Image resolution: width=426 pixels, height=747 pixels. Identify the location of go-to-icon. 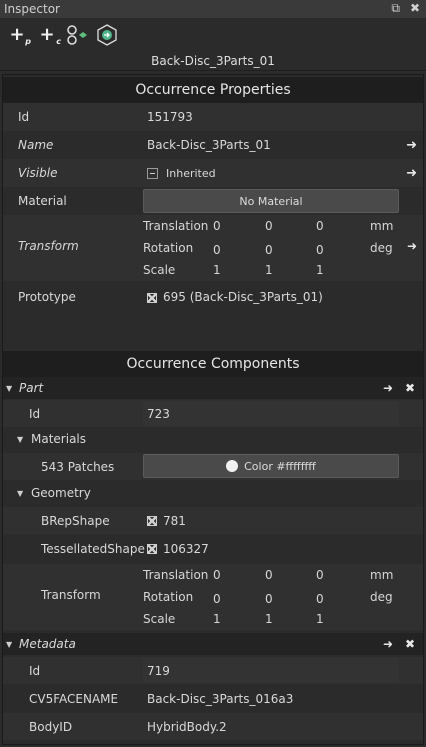
(107, 34).